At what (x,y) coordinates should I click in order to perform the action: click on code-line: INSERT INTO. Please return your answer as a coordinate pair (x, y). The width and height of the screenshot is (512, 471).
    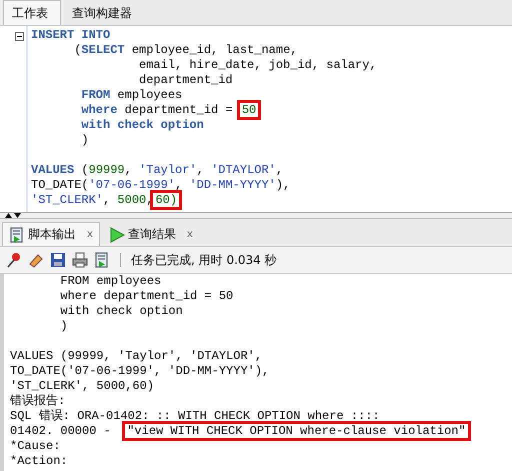
    Looking at the image, I should click on (71, 35).